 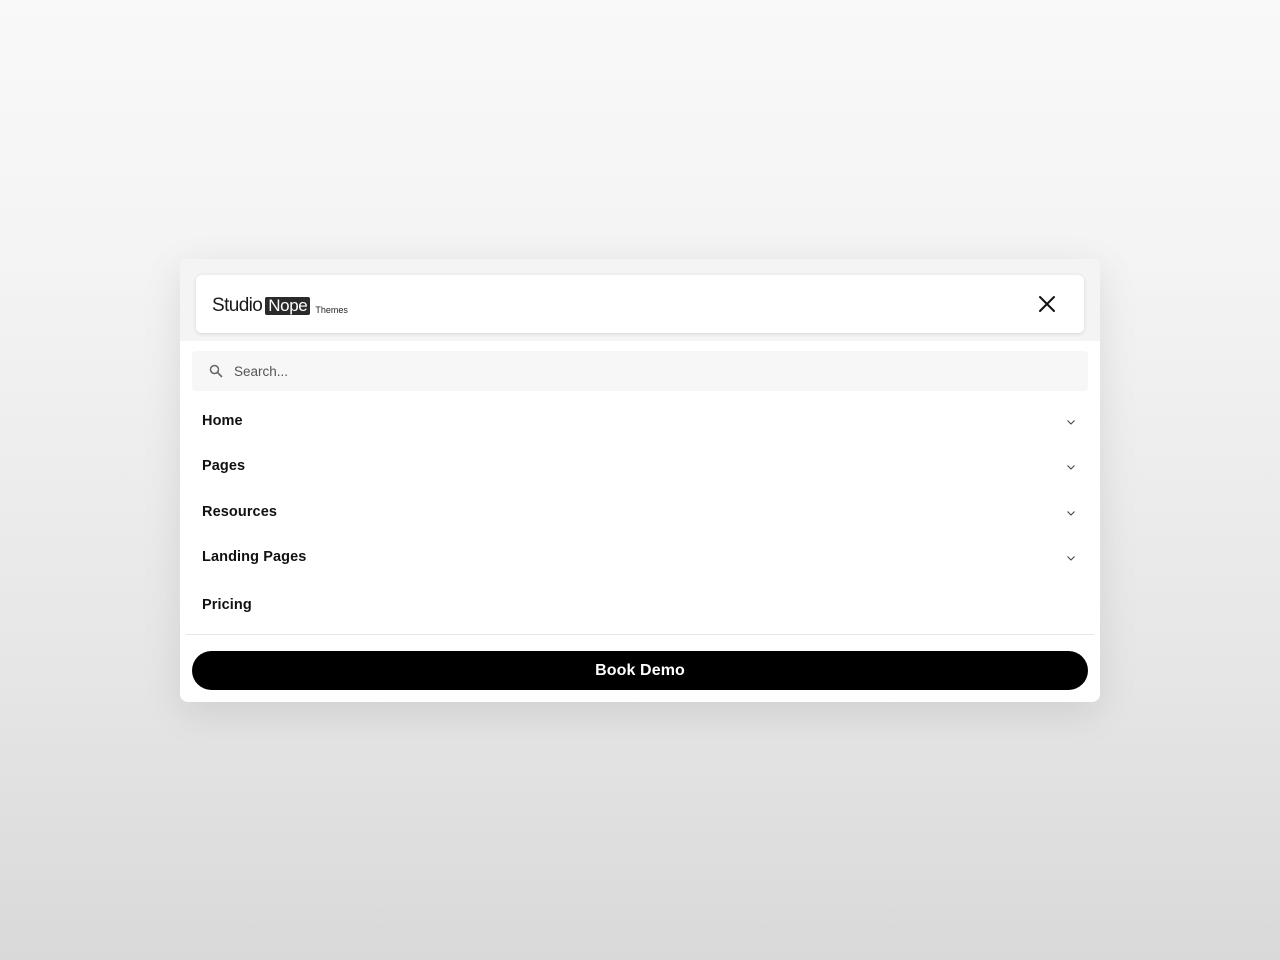 What do you see at coordinates (640, 558) in the screenshot?
I see `nav-item-landing-pages: Landing Pages` at bounding box center [640, 558].